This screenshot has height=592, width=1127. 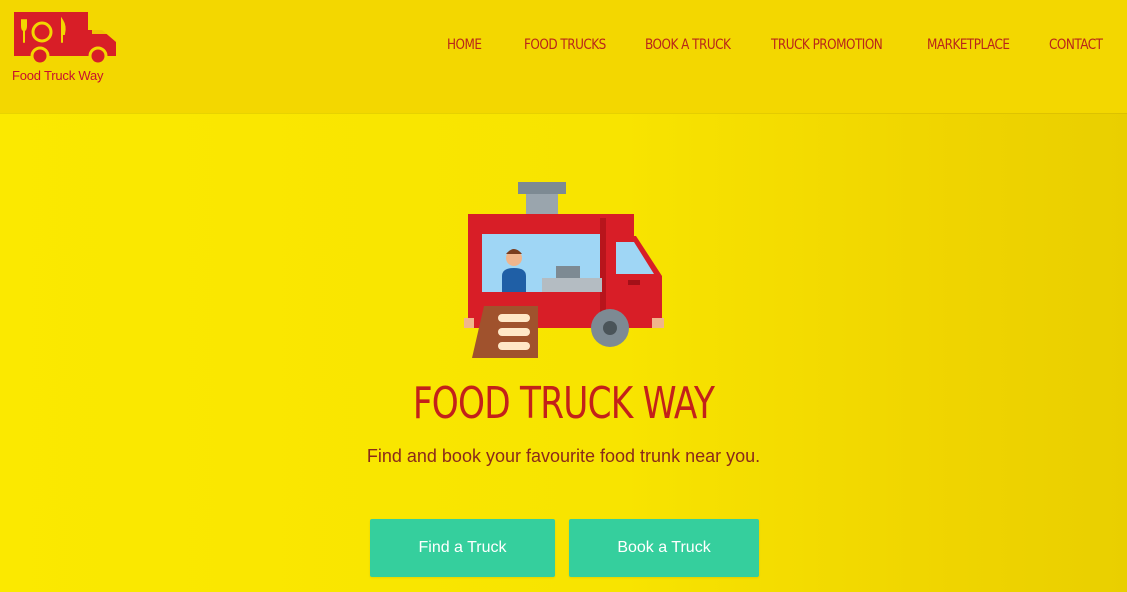 I want to click on logo-text: Food Truck Way, so click(x=58, y=75).